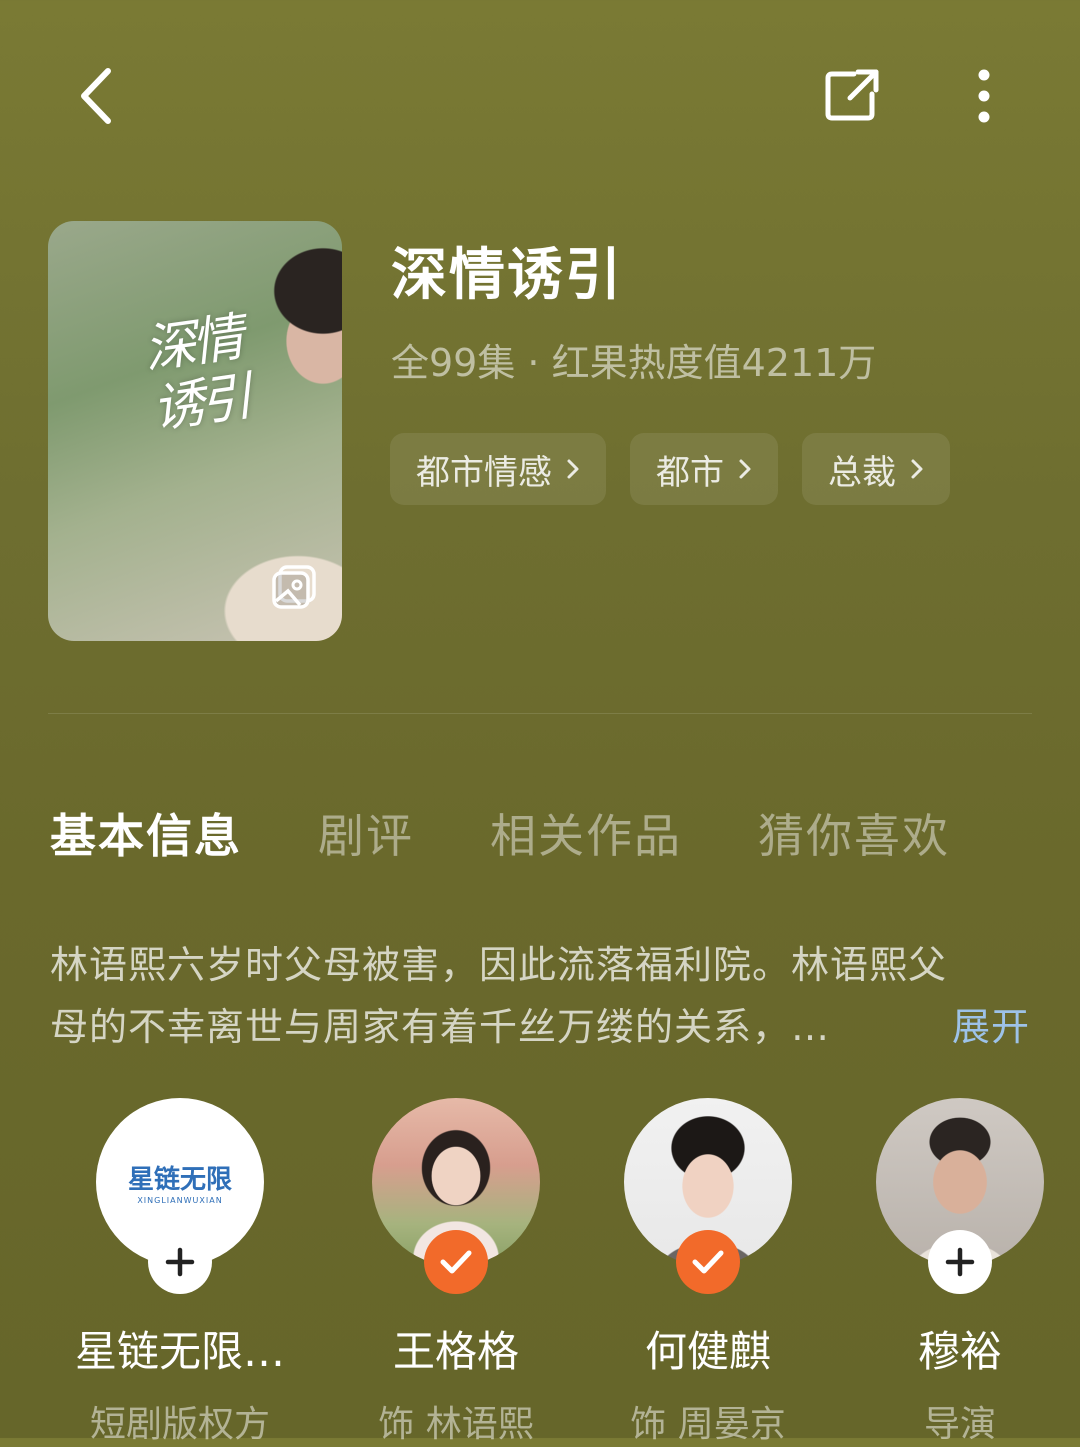 This screenshot has height=1447, width=1080. What do you see at coordinates (180, 1200) in the screenshot?
I see `studio-logo-subtext: XINGLIANWUXIAN` at bounding box center [180, 1200].